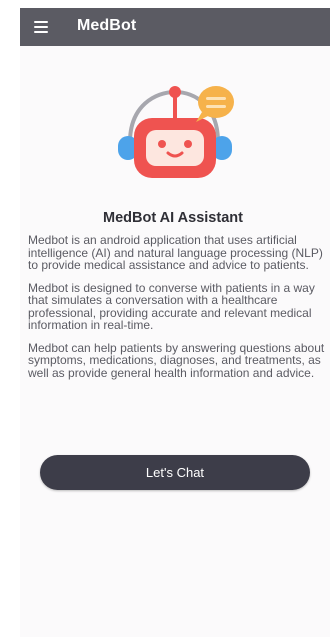 The width and height of the screenshot is (335, 637). What do you see at coordinates (176, 132) in the screenshot?
I see `robot-chat-icon` at bounding box center [176, 132].